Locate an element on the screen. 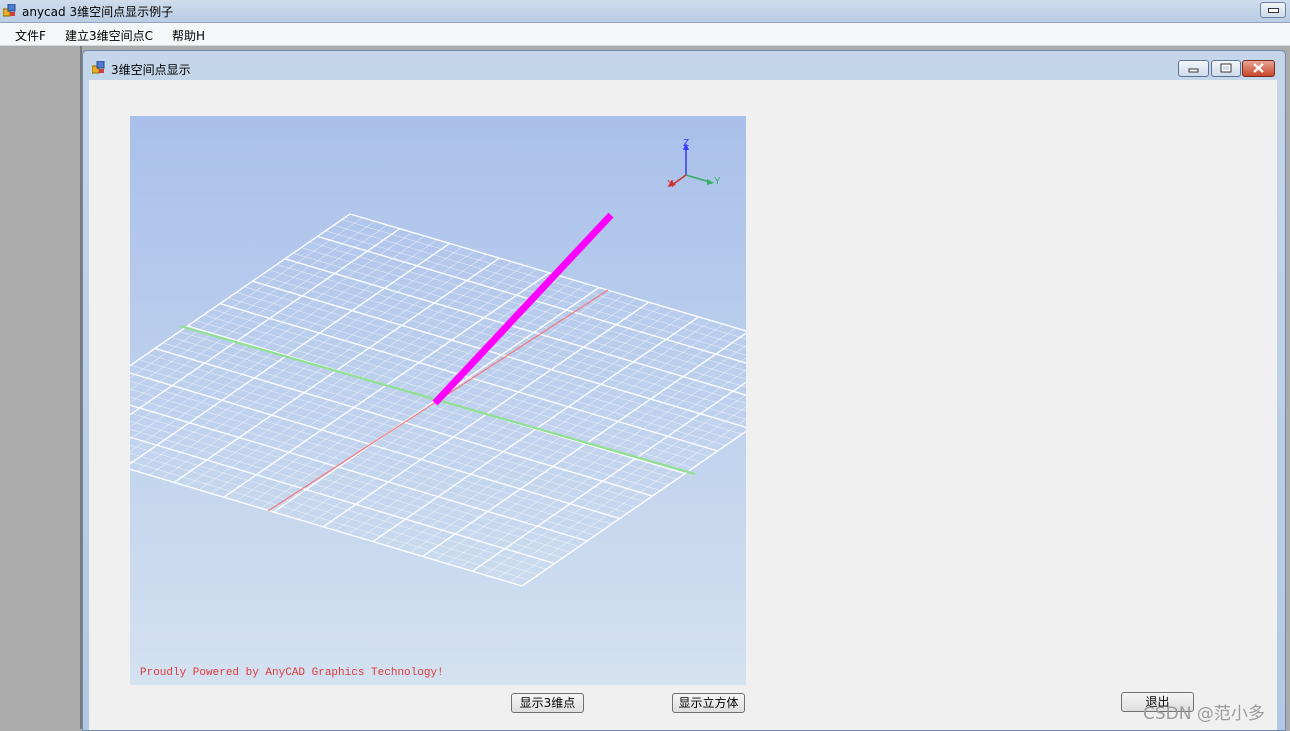 Image resolution: width=1290 pixels, height=731 pixels. x-axis-label: X is located at coordinates (670, 184).